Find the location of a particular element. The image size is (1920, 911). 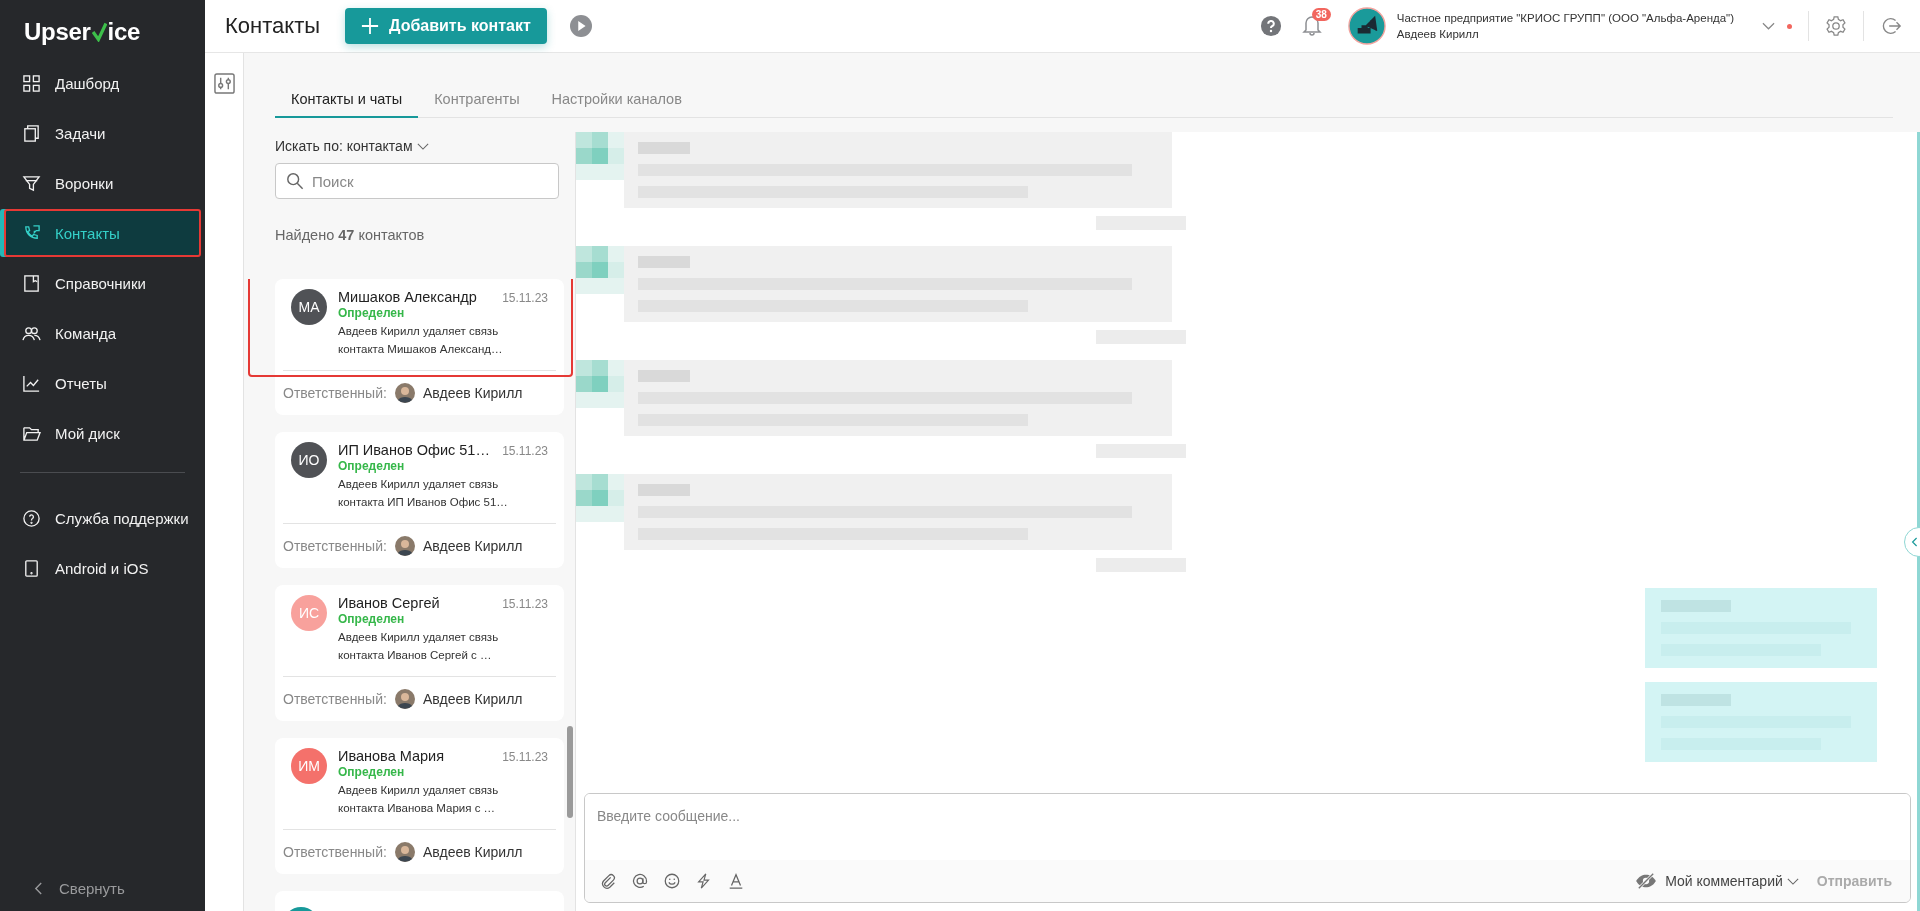

logout-icon is located at coordinates (1891, 26).